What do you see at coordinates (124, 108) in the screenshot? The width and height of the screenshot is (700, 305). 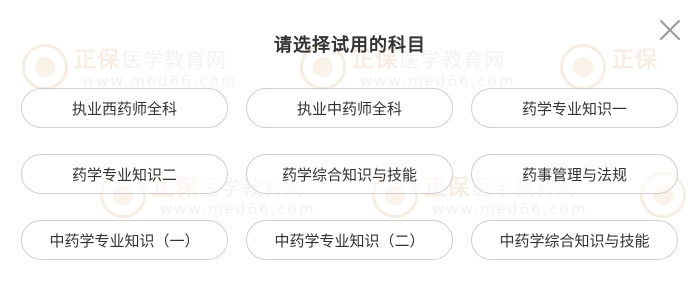 I see `subject-option-button: 执业西药师全科` at bounding box center [124, 108].